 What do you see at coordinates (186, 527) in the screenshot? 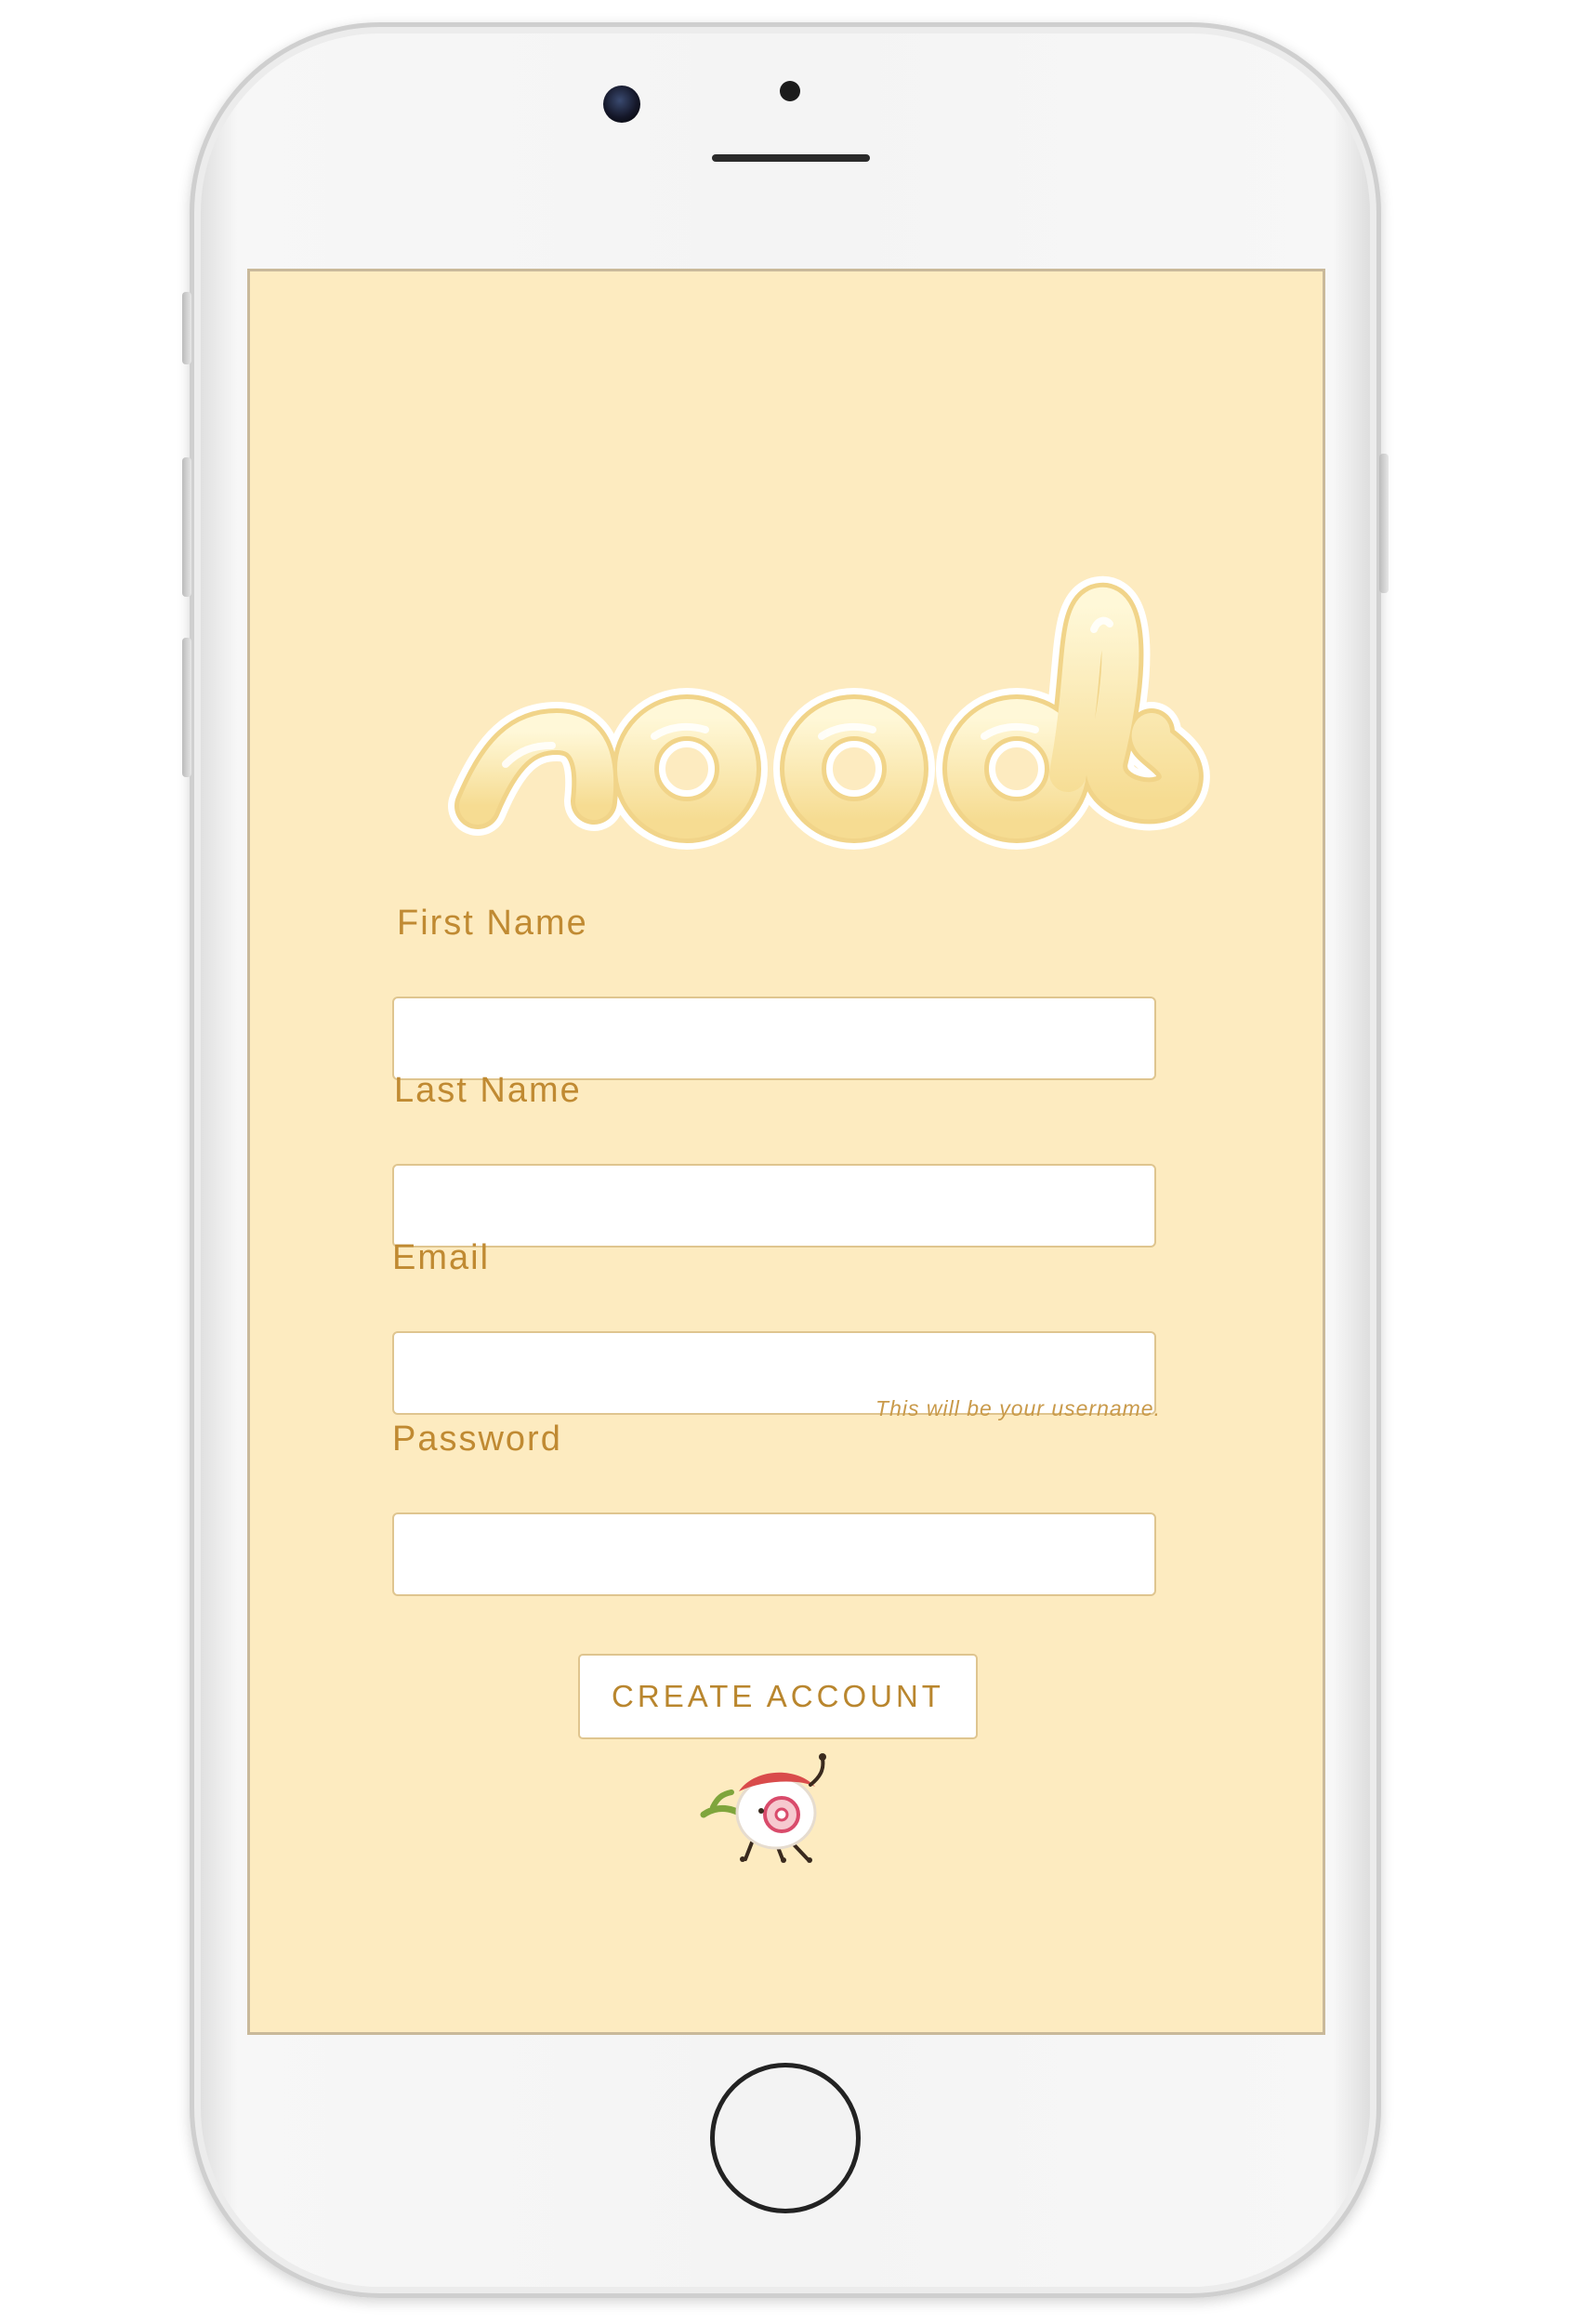
I see `volume-up-button` at bounding box center [186, 527].